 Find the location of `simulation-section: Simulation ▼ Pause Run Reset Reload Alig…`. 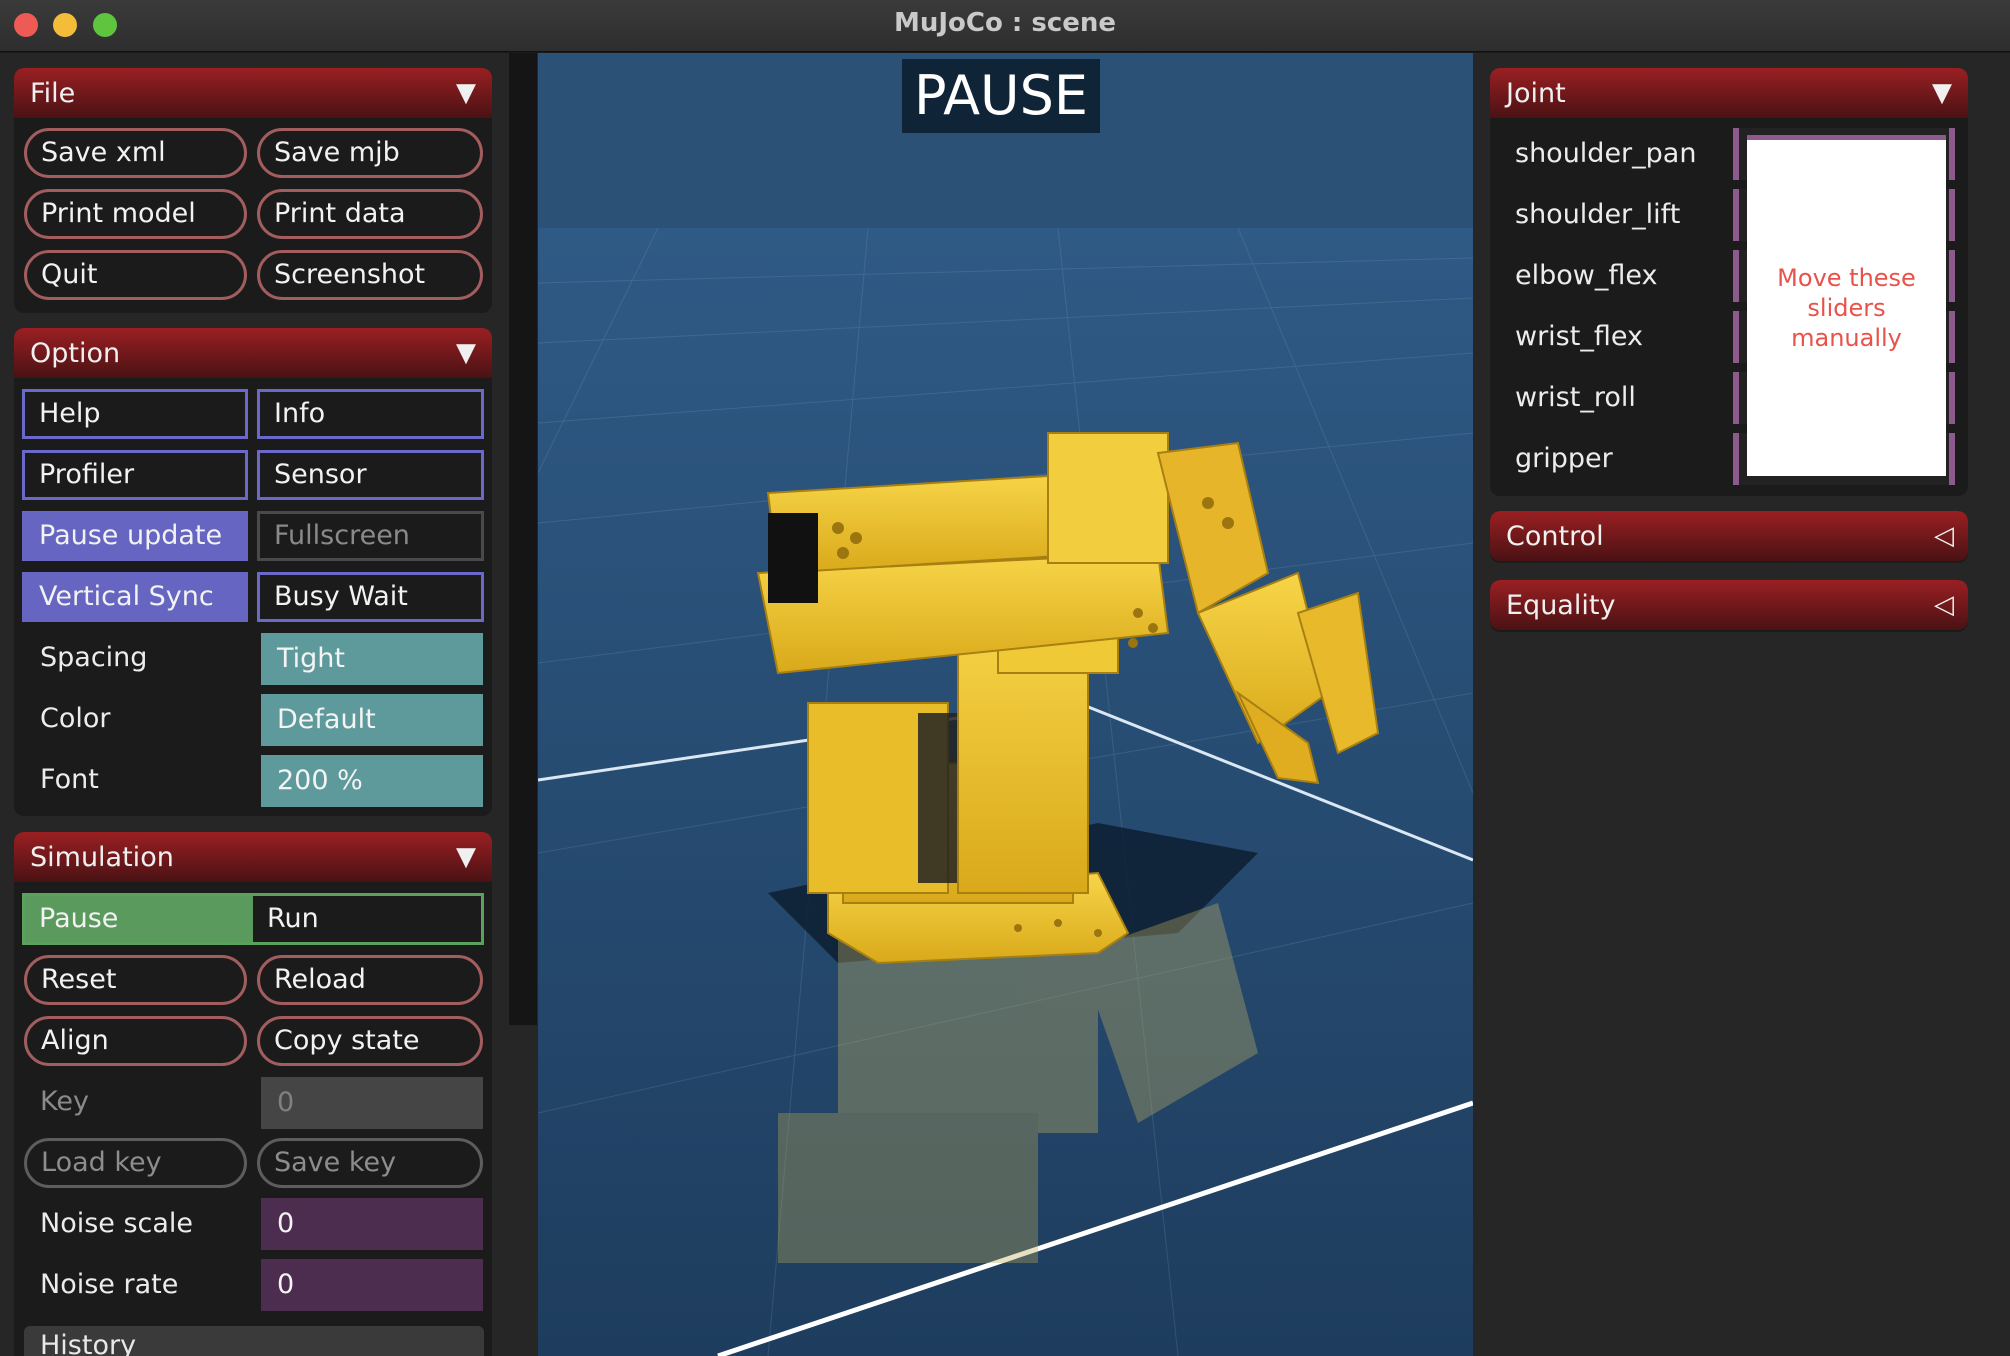

simulation-section: Simulation ▼ Pause Run Reset Reload Alig… is located at coordinates (253, 1094).